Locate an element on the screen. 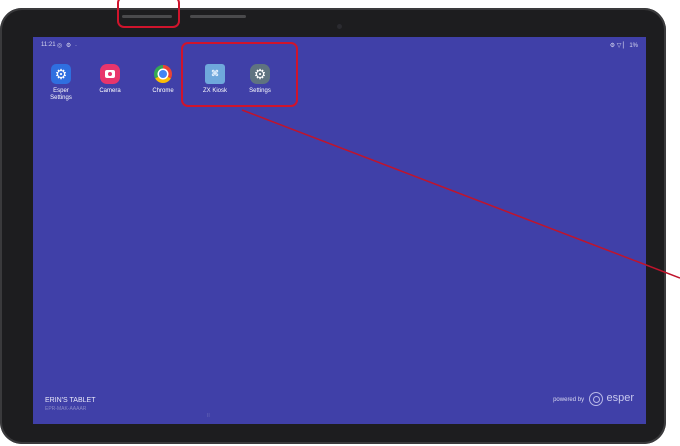 This screenshot has width=680, height=446. app-chrome: Chrome is located at coordinates (163, 79).